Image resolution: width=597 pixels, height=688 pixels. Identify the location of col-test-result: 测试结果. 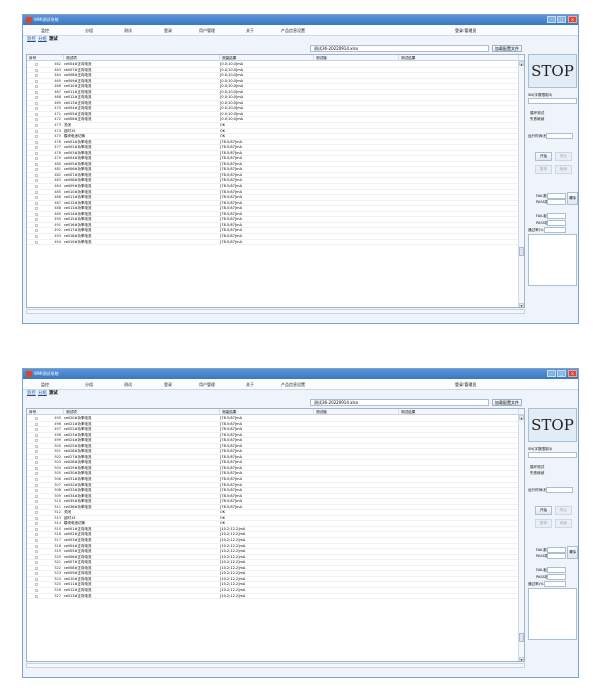
(459, 412).